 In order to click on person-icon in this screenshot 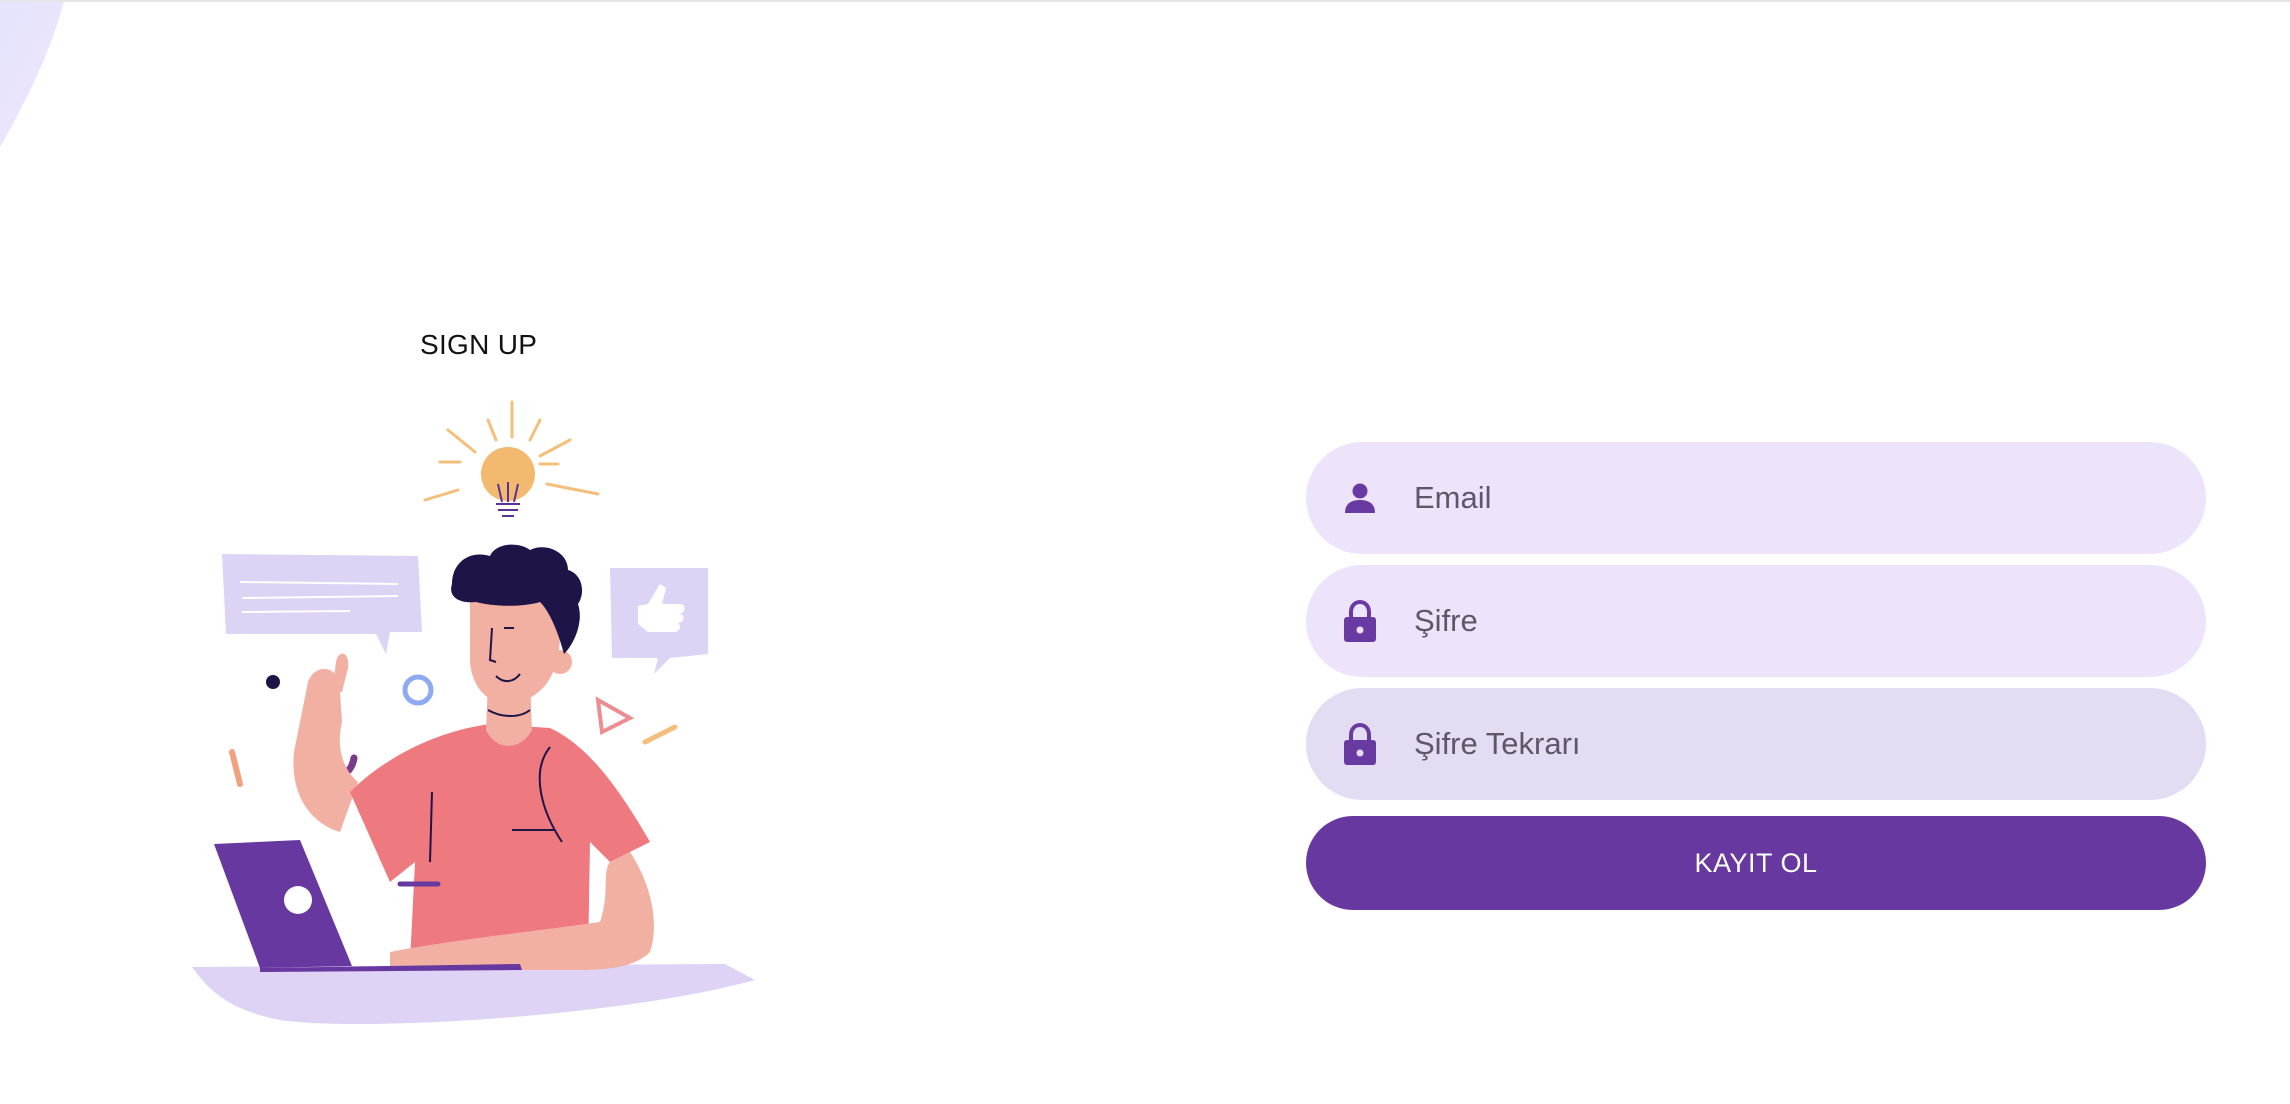, I will do `click(1360, 498)`.